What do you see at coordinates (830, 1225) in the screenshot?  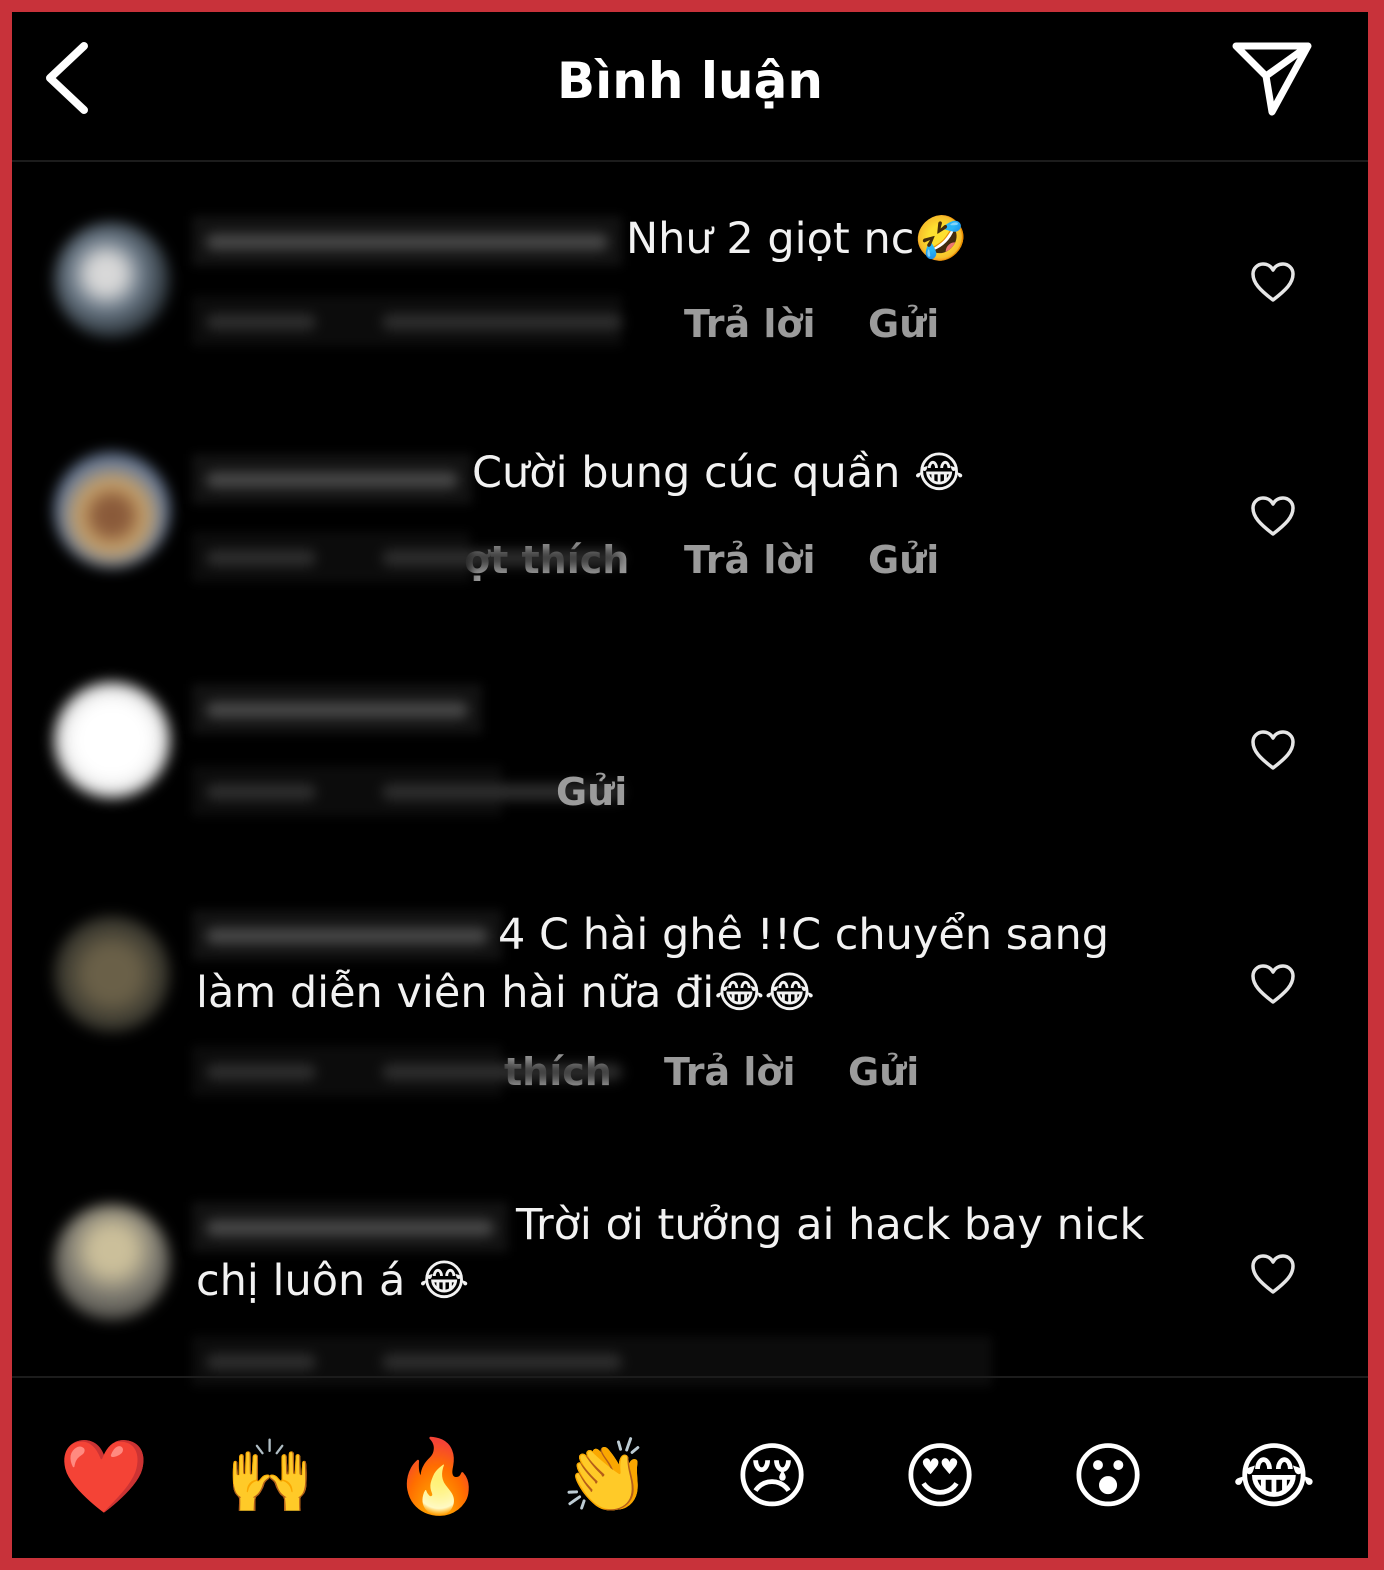 I see `comment-text: Trời ơi tưởng ai hack bay nick` at bounding box center [830, 1225].